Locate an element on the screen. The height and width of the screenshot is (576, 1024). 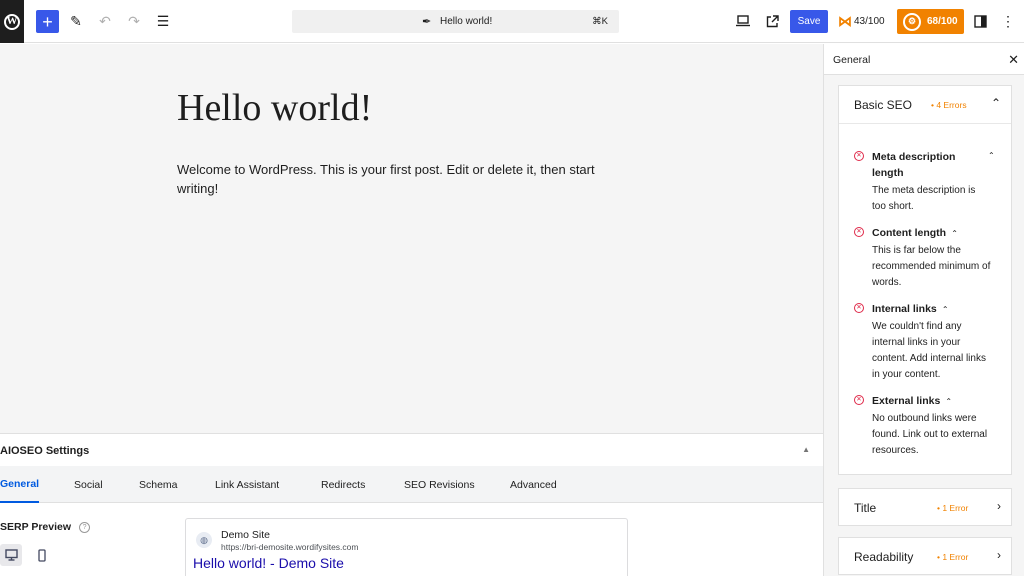
serp-title: Hello world! - Demo Site is located at coordinates (268, 563).